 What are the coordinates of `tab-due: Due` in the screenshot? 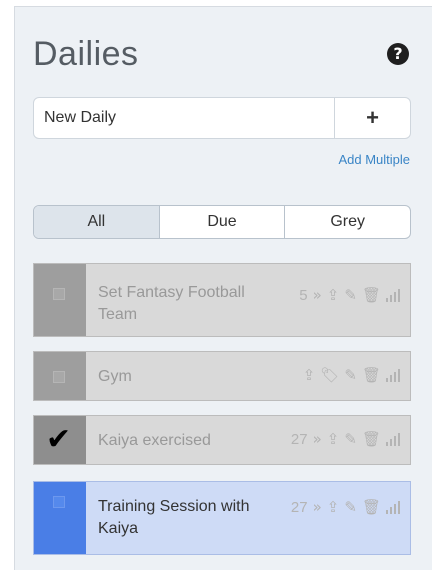 It's located at (223, 222).